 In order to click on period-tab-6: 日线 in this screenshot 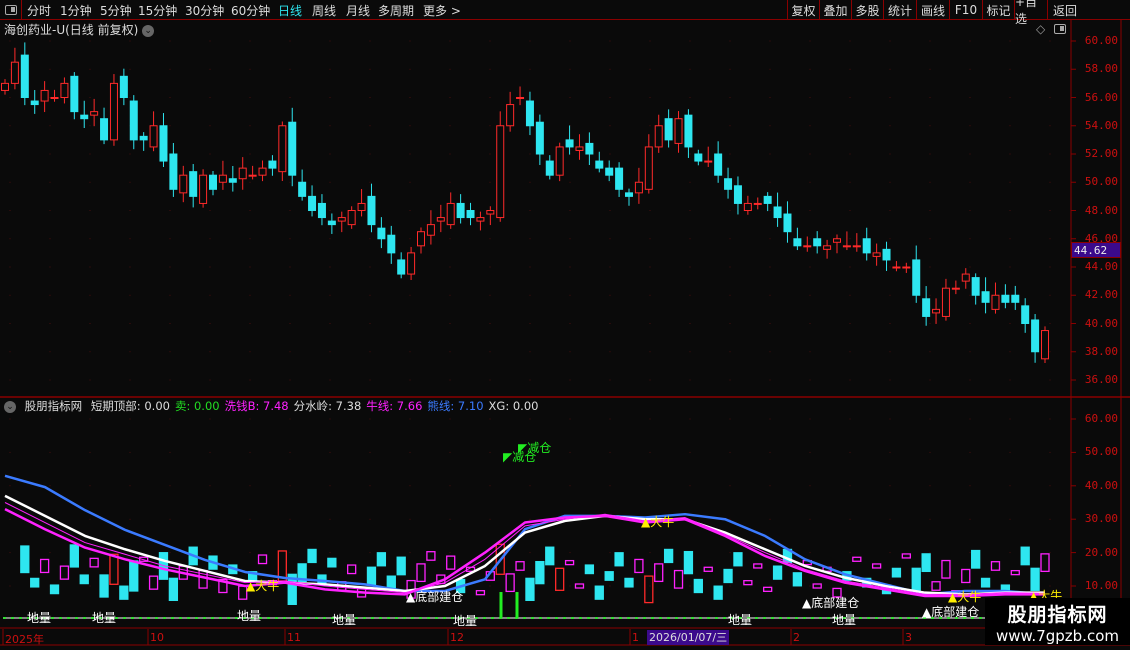, I will do `click(290, 10)`.